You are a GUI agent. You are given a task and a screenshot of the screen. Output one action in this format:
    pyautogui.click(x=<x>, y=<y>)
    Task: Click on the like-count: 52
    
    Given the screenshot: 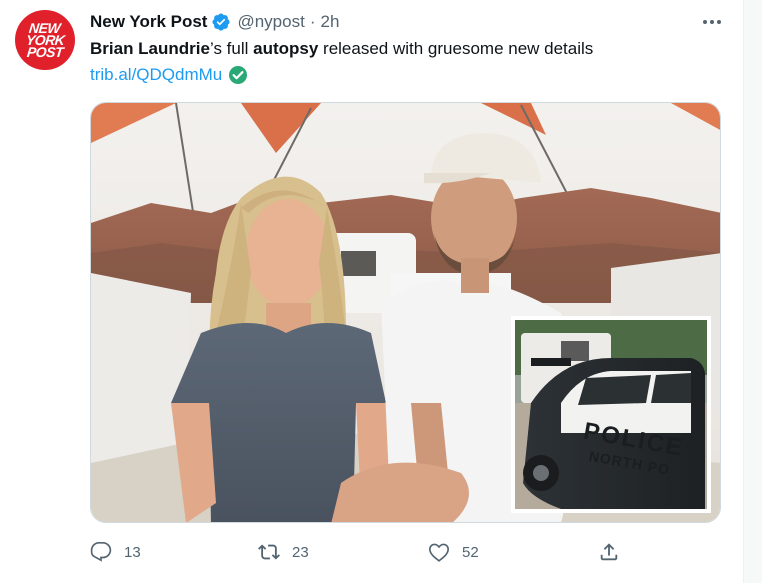 What is the action you would take?
    pyautogui.click(x=470, y=552)
    